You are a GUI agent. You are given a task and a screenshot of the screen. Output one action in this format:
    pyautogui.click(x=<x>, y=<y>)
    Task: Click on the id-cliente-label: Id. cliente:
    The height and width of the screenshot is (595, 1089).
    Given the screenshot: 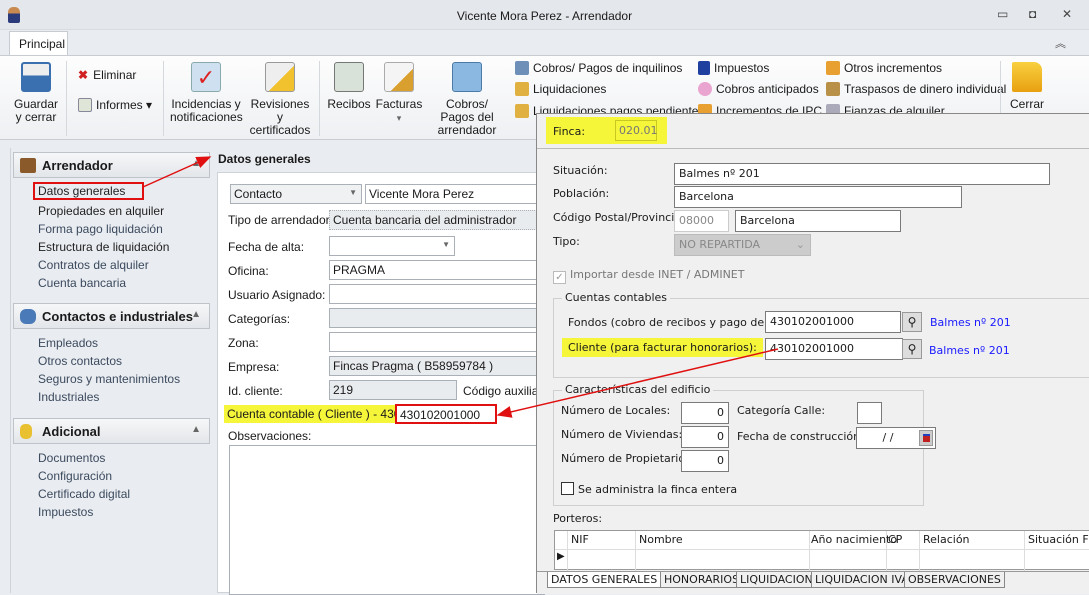 What is the action you would take?
    pyautogui.click(x=255, y=391)
    